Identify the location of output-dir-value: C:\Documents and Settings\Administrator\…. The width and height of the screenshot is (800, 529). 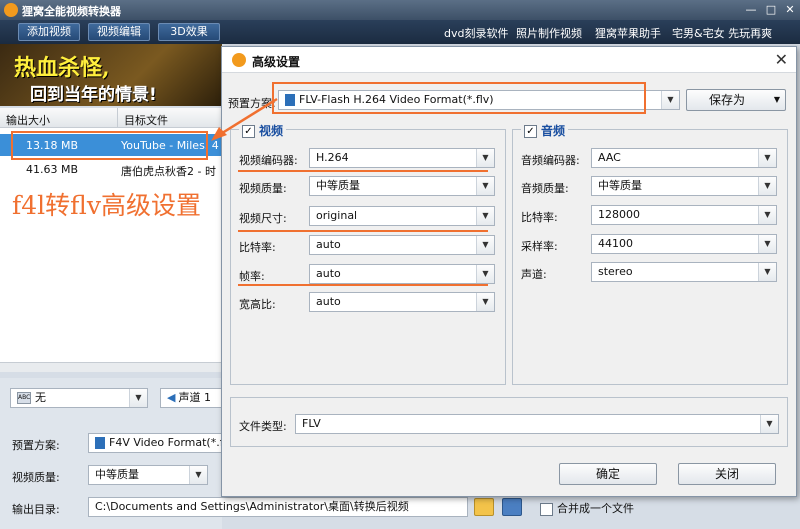
(252, 506).